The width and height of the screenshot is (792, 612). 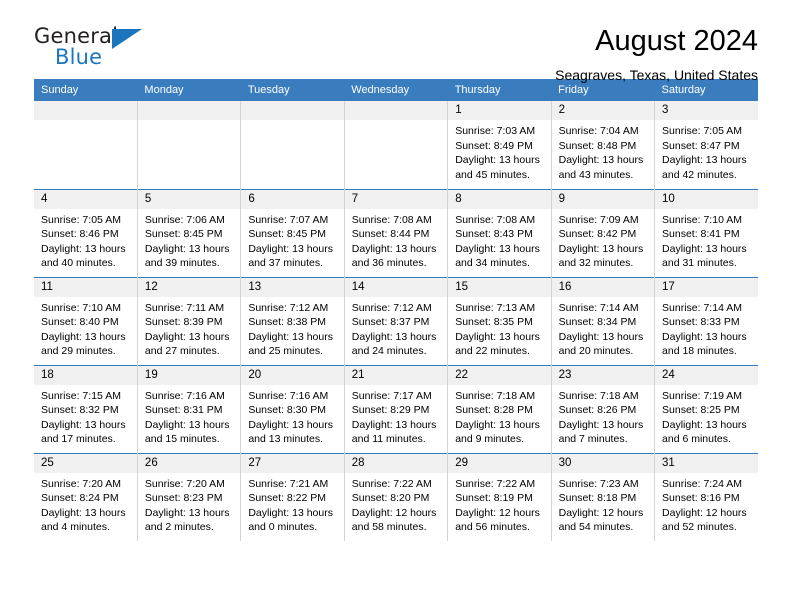 I want to click on brand-logo: General Blue, so click(x=94, y=50).